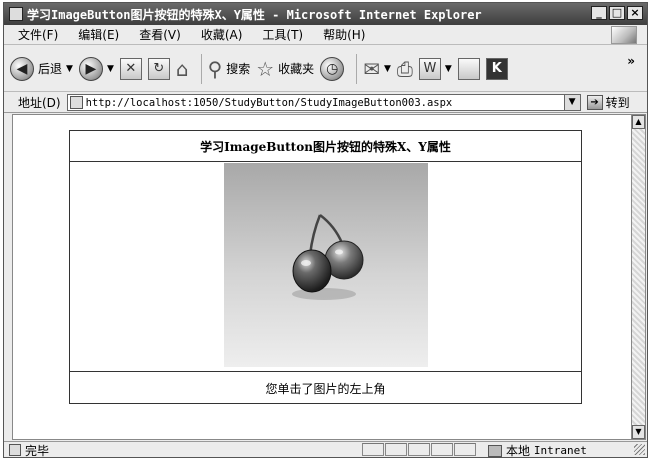  What do you see at coordinates (222, 34) in the screenshot?
I see `menu-favorites: 收藏(A)` at bounding box center [222, 34].